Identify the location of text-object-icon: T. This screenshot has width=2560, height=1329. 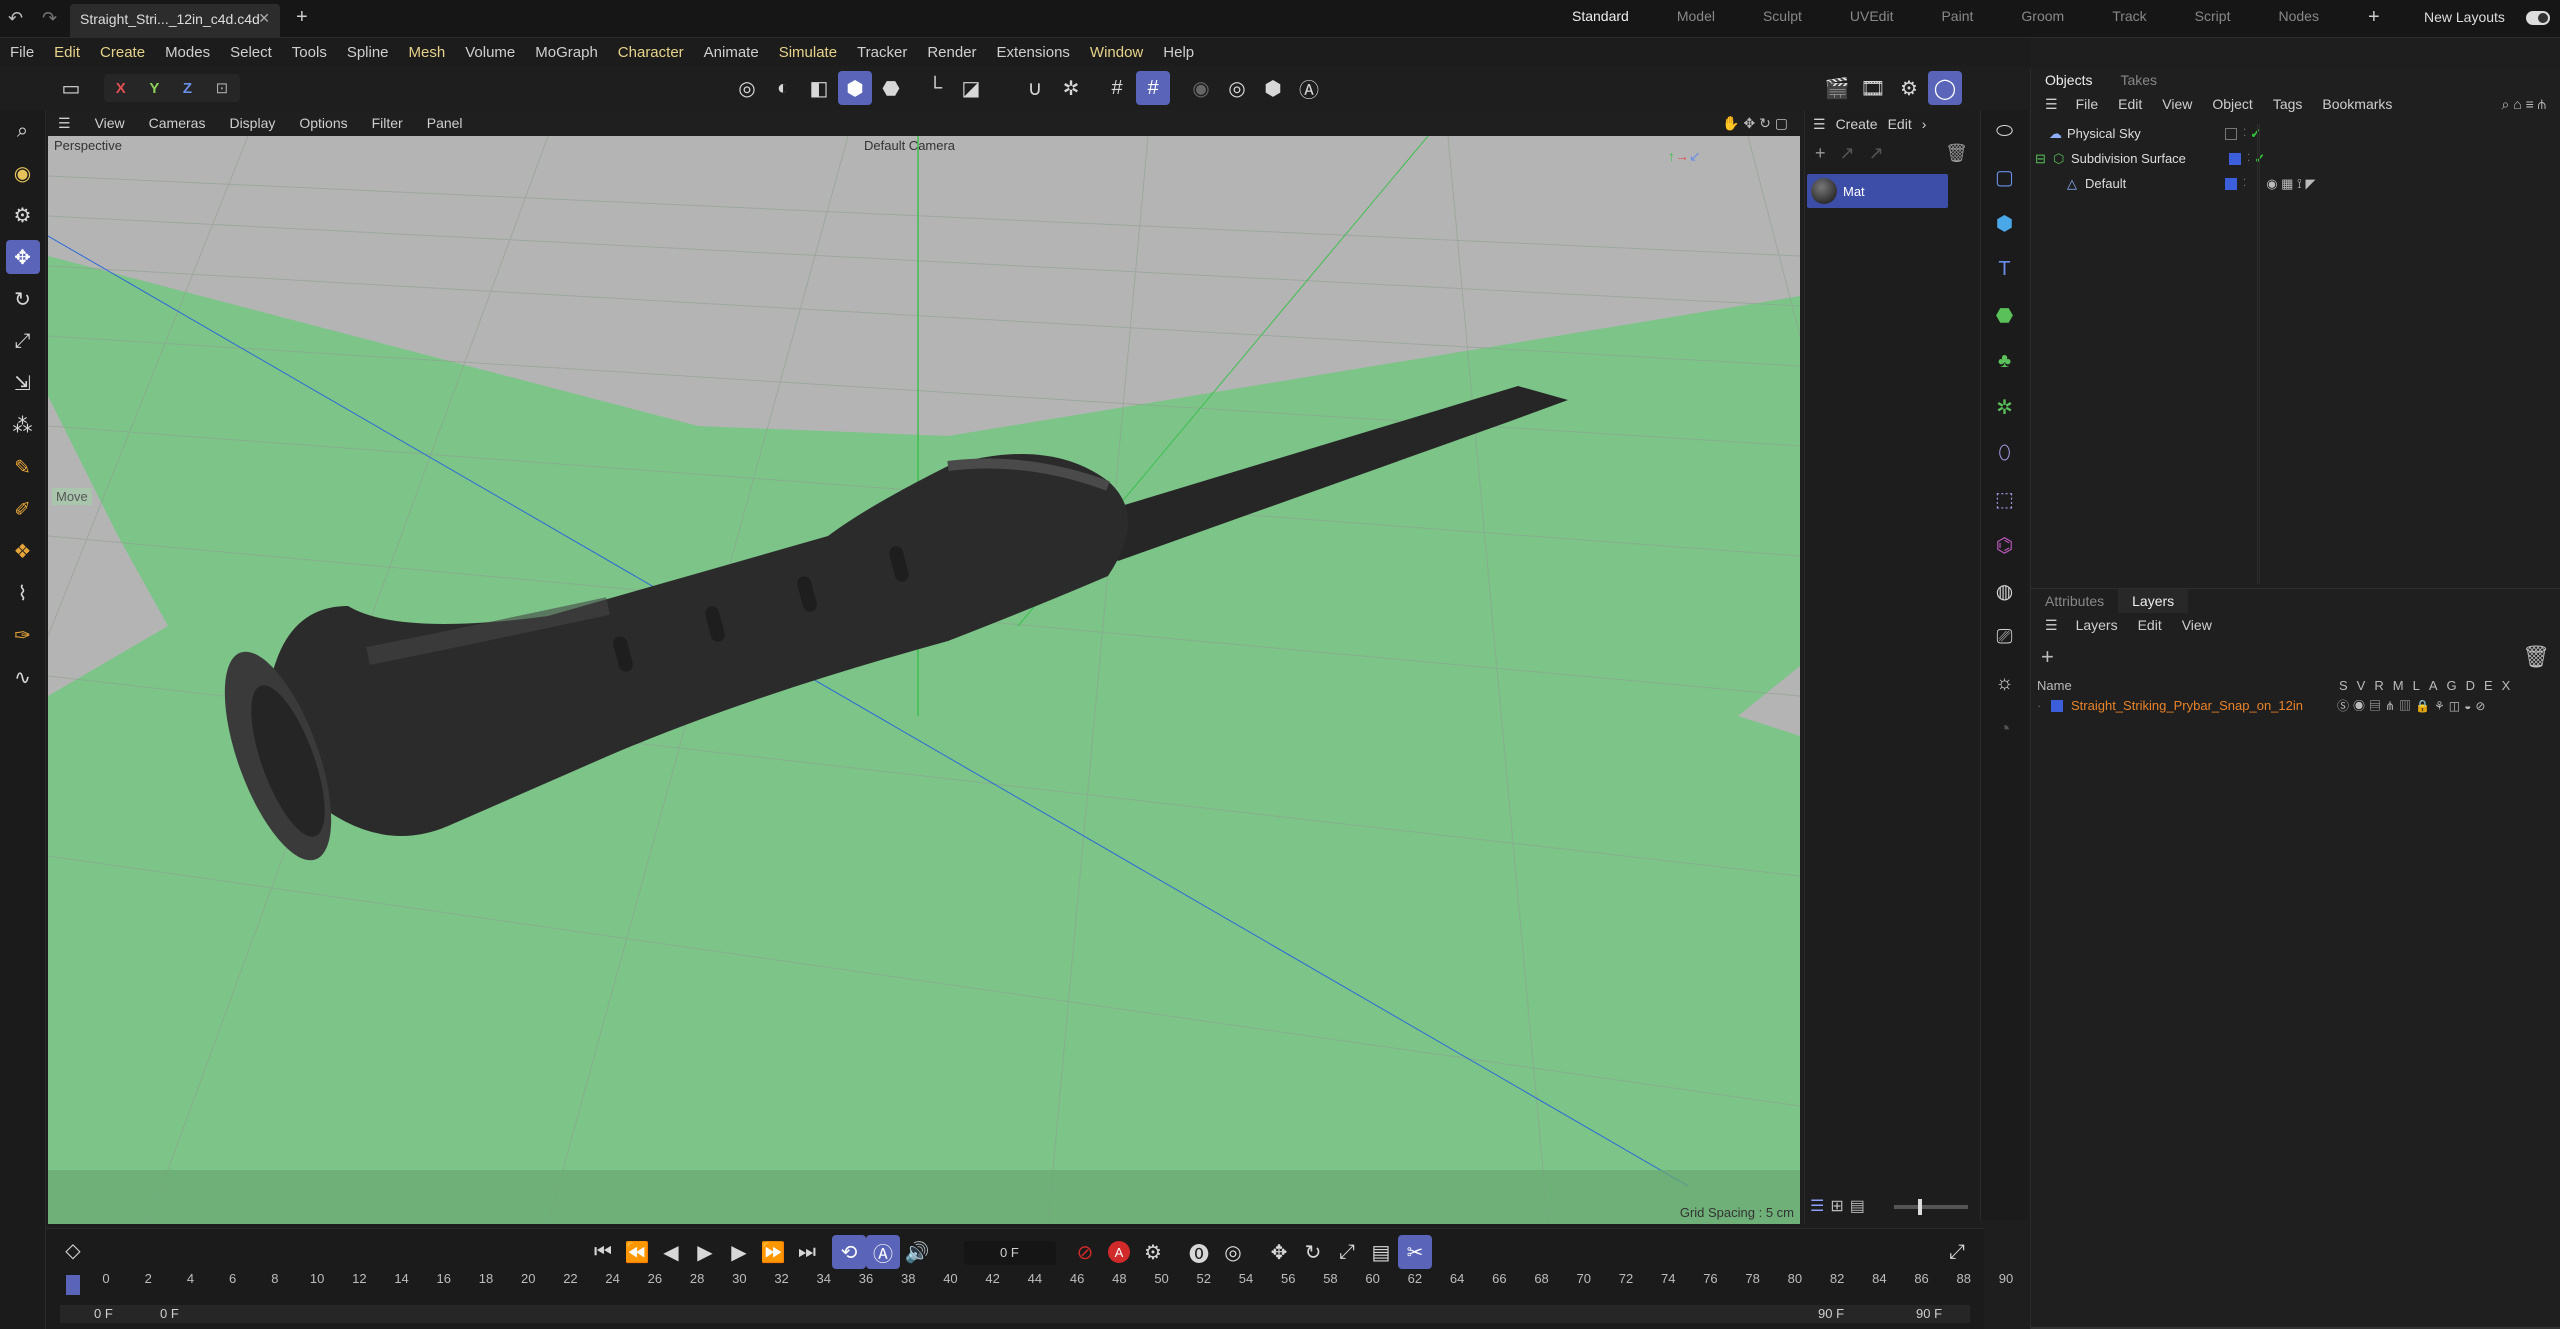
(2005, 269).